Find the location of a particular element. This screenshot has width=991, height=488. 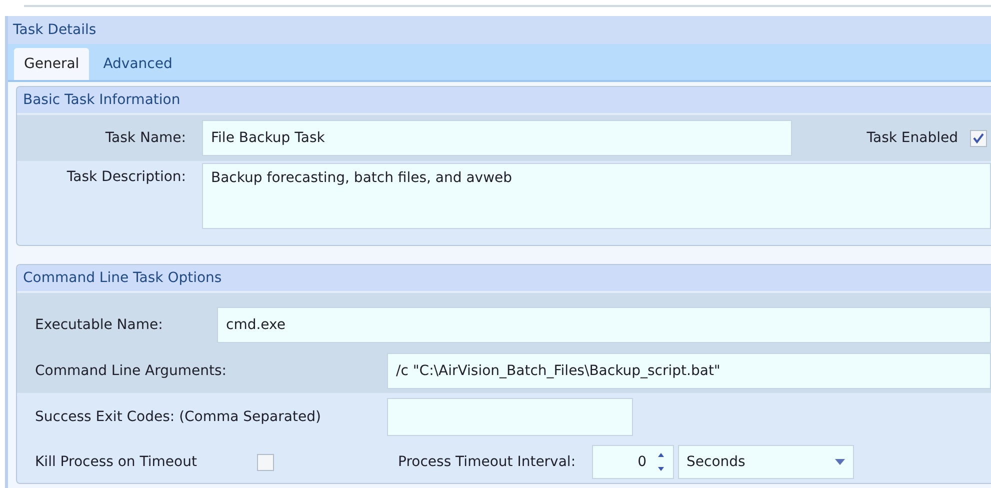

group-title: Basic Task Information is located at coordinates (504, 101).